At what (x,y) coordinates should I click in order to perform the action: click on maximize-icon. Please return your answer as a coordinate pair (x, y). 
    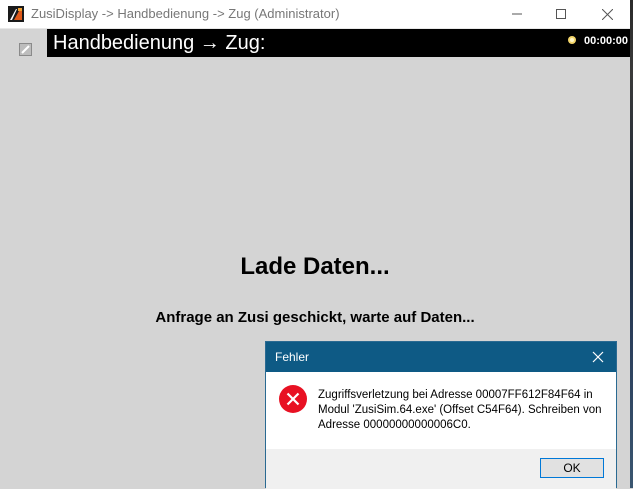
    Looking at the image, I should click on (561, 14).